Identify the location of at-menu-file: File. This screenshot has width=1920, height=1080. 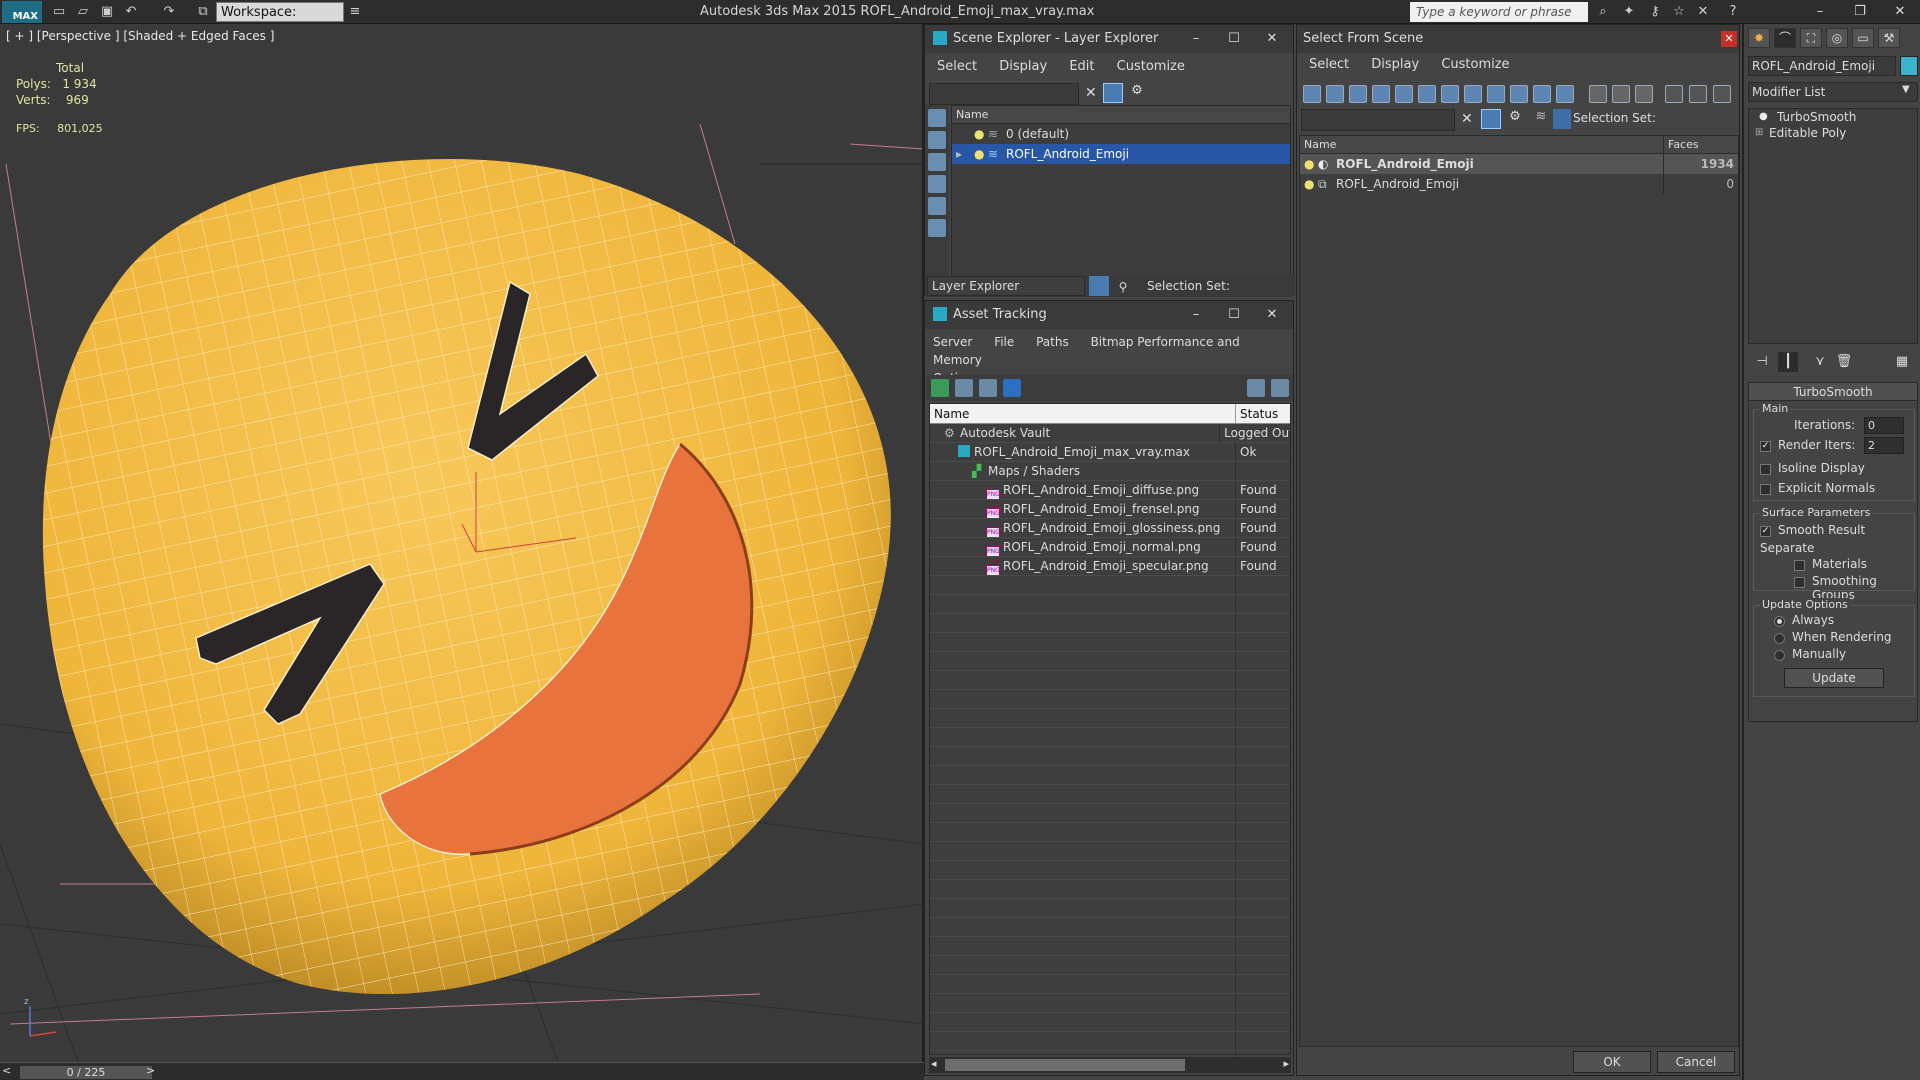
(1004, 342).